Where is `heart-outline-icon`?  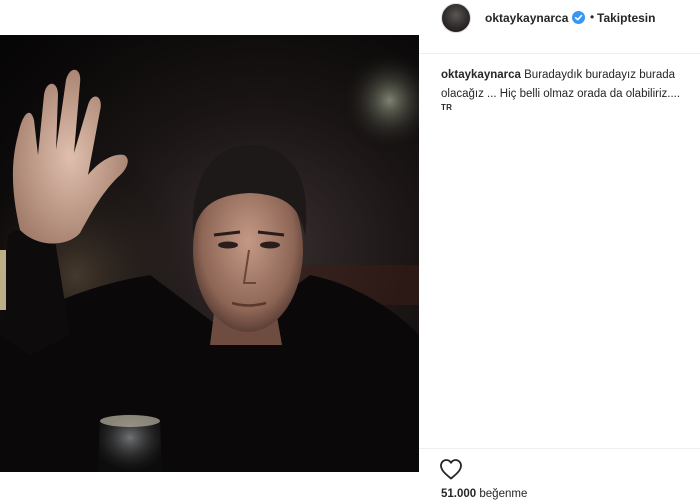 heart-outline-icon is located at coordinates (451, 469).